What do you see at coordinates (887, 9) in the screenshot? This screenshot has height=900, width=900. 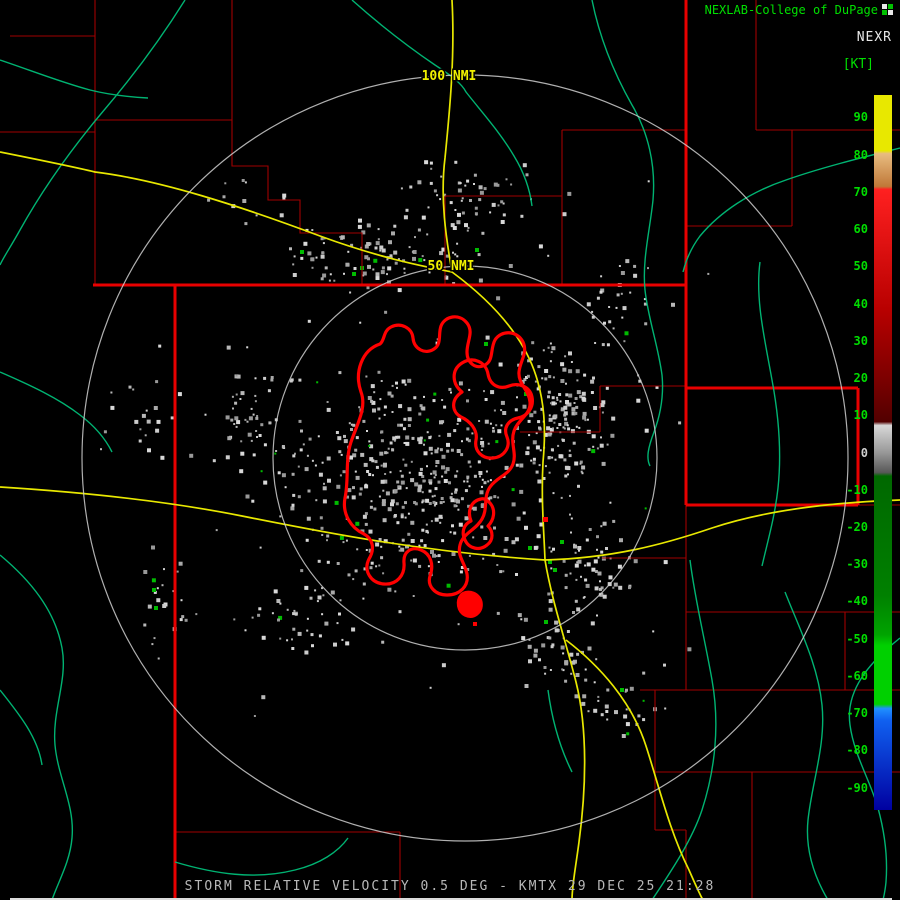 I see `cod-logo-icon` at bounding box center [887, 9].